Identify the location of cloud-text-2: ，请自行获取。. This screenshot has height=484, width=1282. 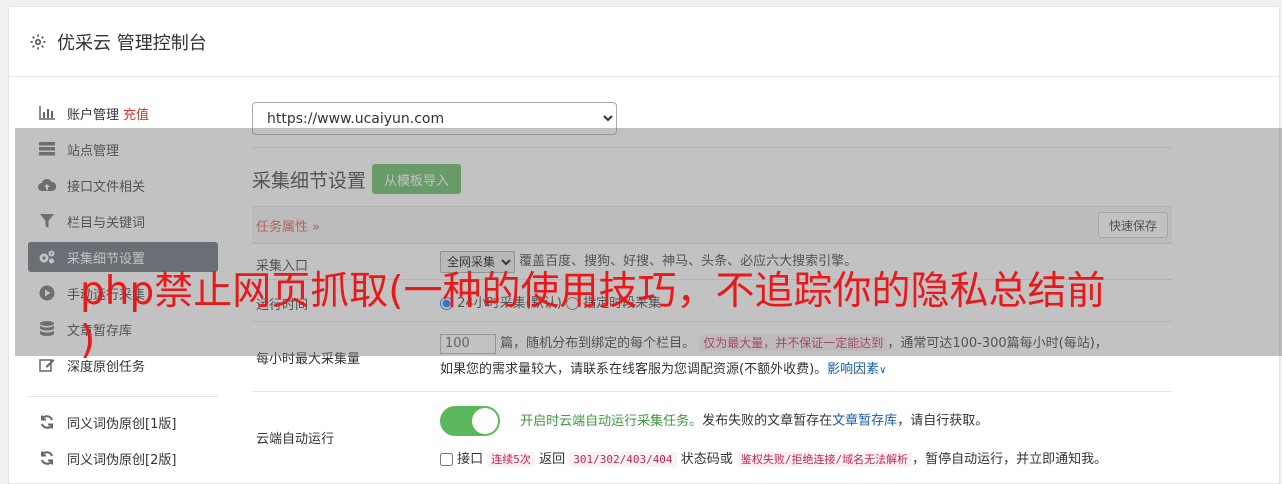
(943, 421).